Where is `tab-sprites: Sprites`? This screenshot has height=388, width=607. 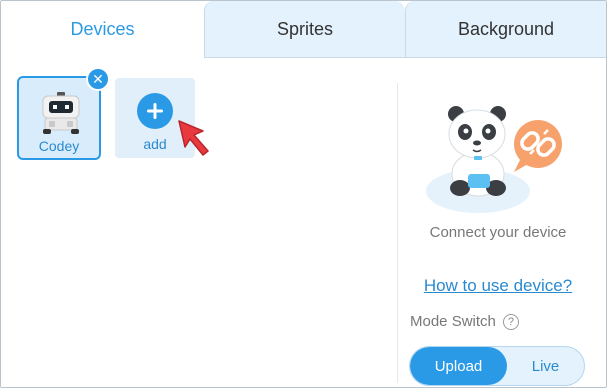
tab-sprites: Sprites is located at coordinates (304, 29).